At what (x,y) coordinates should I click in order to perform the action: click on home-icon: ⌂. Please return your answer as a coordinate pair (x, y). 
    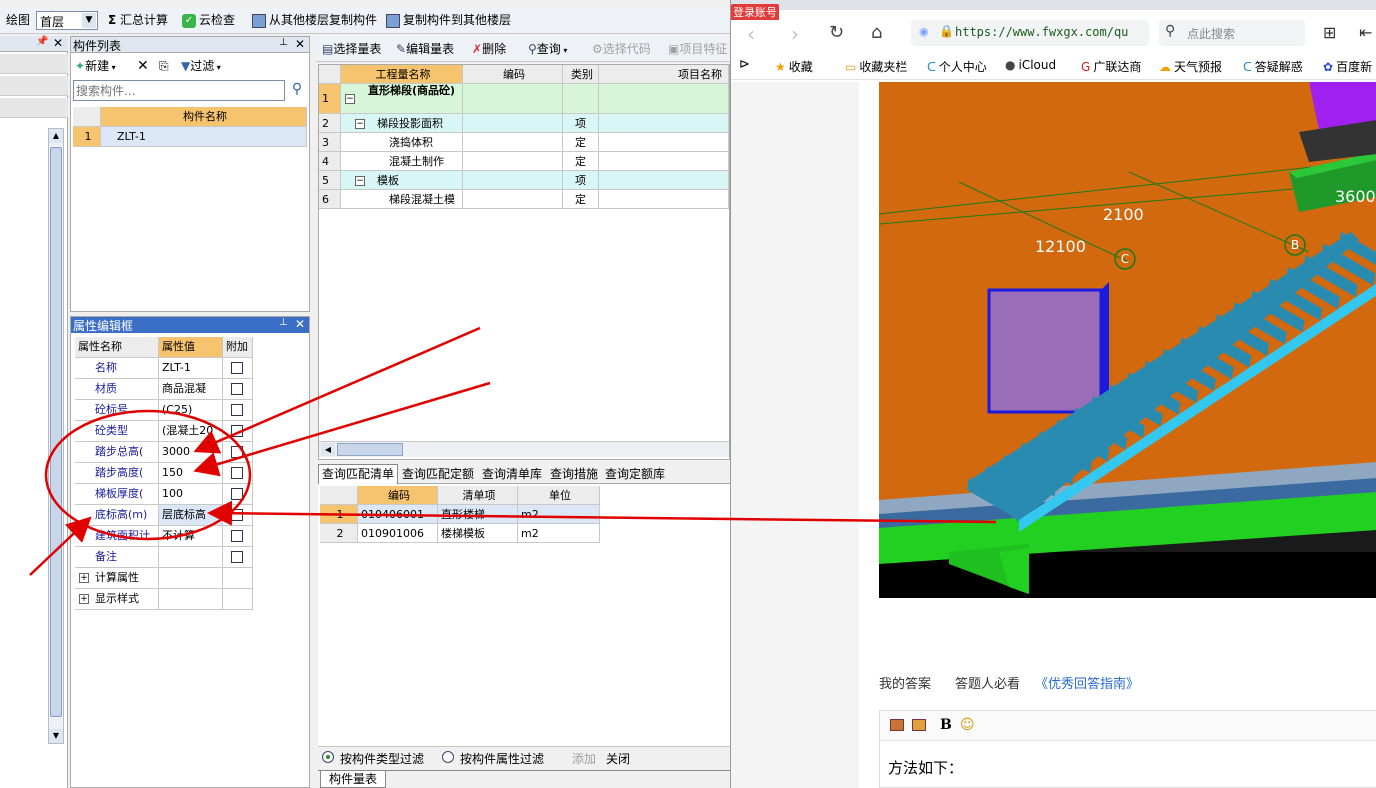
    Looking at the image, I should click on (876, 32).